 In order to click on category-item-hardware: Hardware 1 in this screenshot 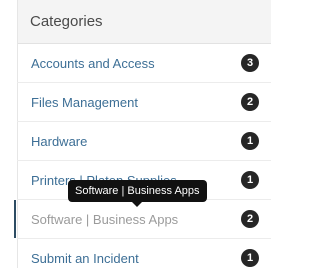, I will do `click(144, 141)`.